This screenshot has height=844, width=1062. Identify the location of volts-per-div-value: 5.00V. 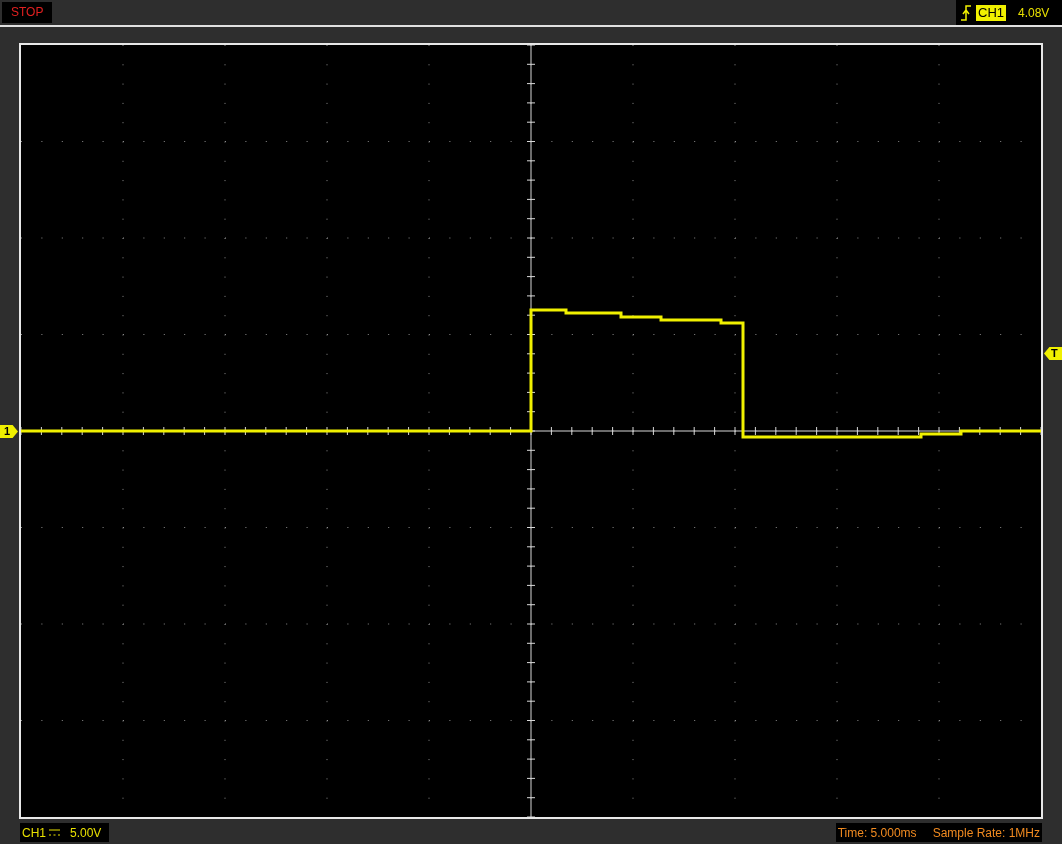
(86, 832).